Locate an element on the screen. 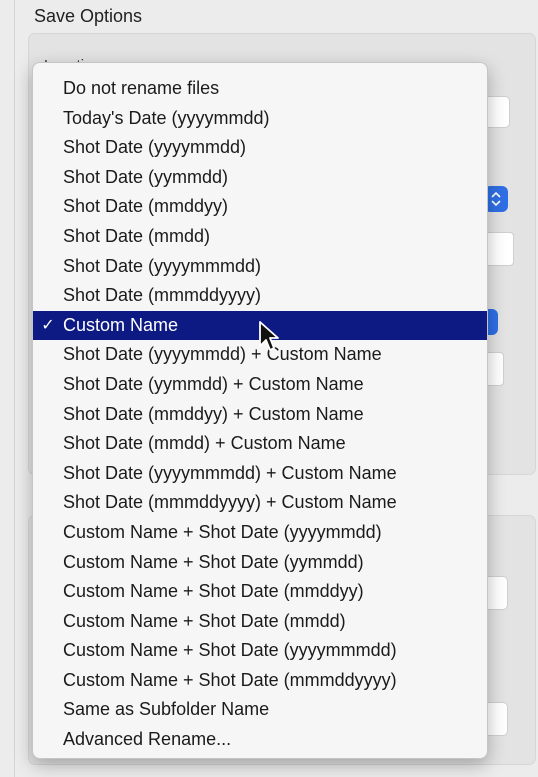 Image resolution: width=538 pixels, height=777 pixels. mouse-pointer-icon is located at coordinates (269, 336).